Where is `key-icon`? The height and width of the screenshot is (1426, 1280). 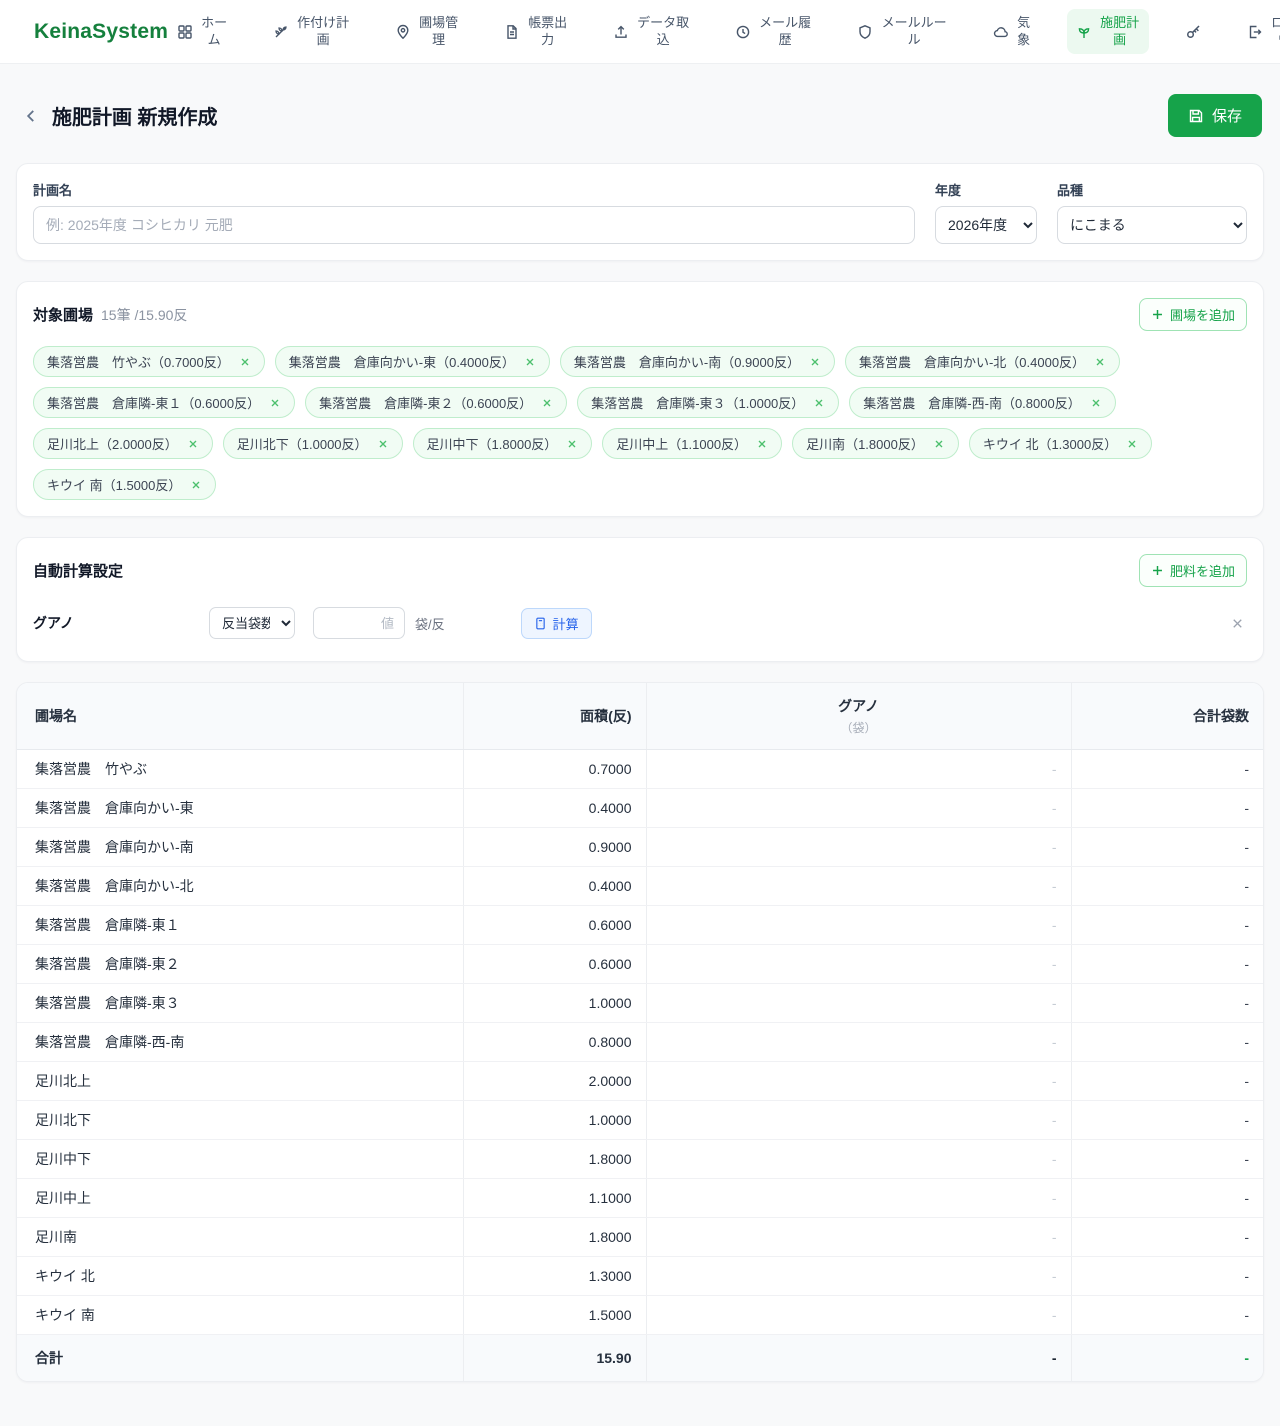
key-icon is located at coordinates (1193, 31).